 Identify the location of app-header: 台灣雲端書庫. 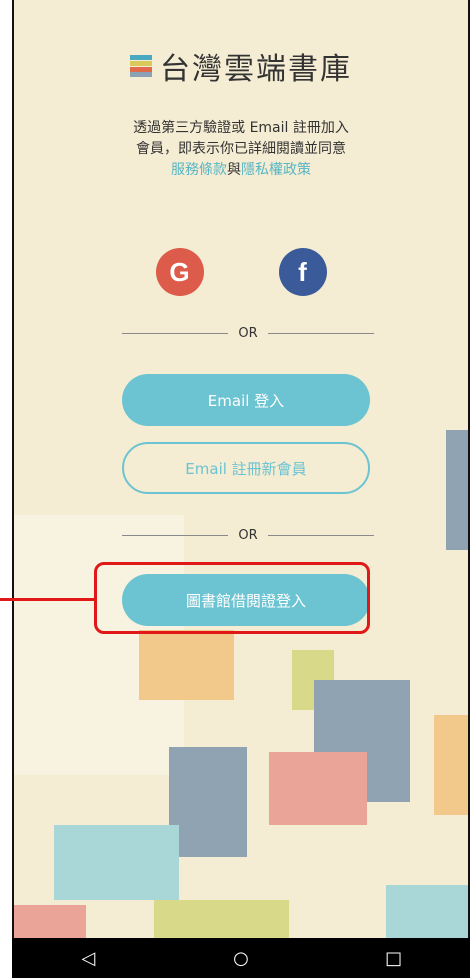
(241, 66).